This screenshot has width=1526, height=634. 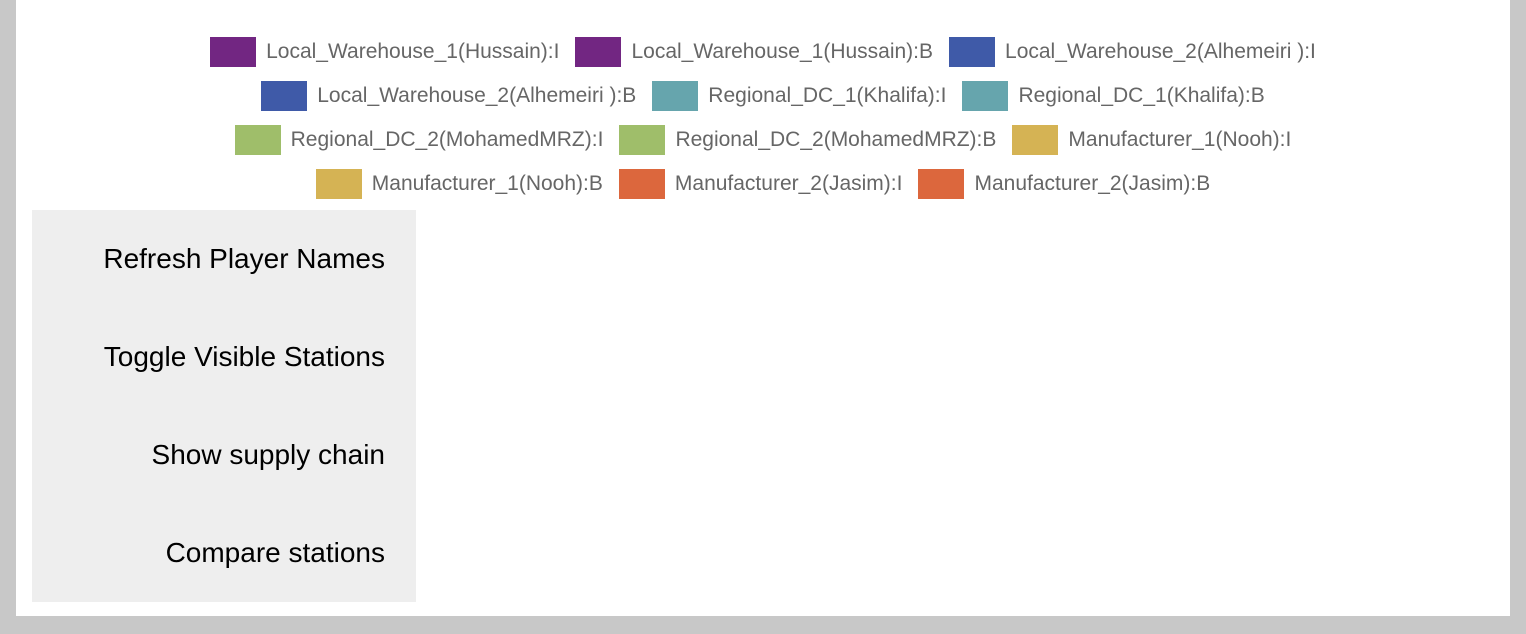 I want to click on legend-item: Regional_DC_2(MohamedMRZ):B, so click(x=807, y=140).